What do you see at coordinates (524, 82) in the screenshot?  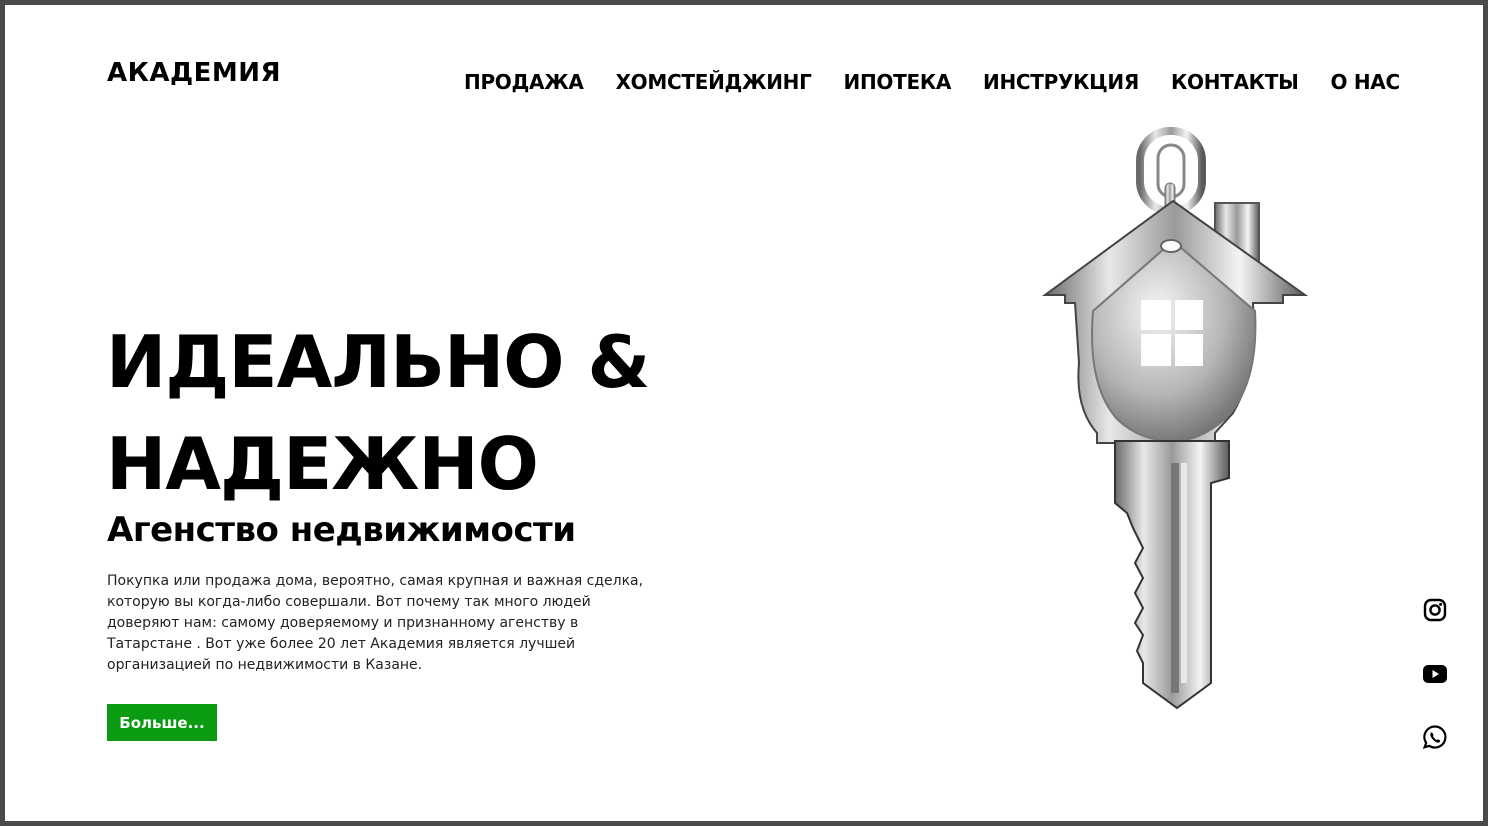 I see `nav-item-sale: ПРОДАЖА` at bounding box center [524, 82].